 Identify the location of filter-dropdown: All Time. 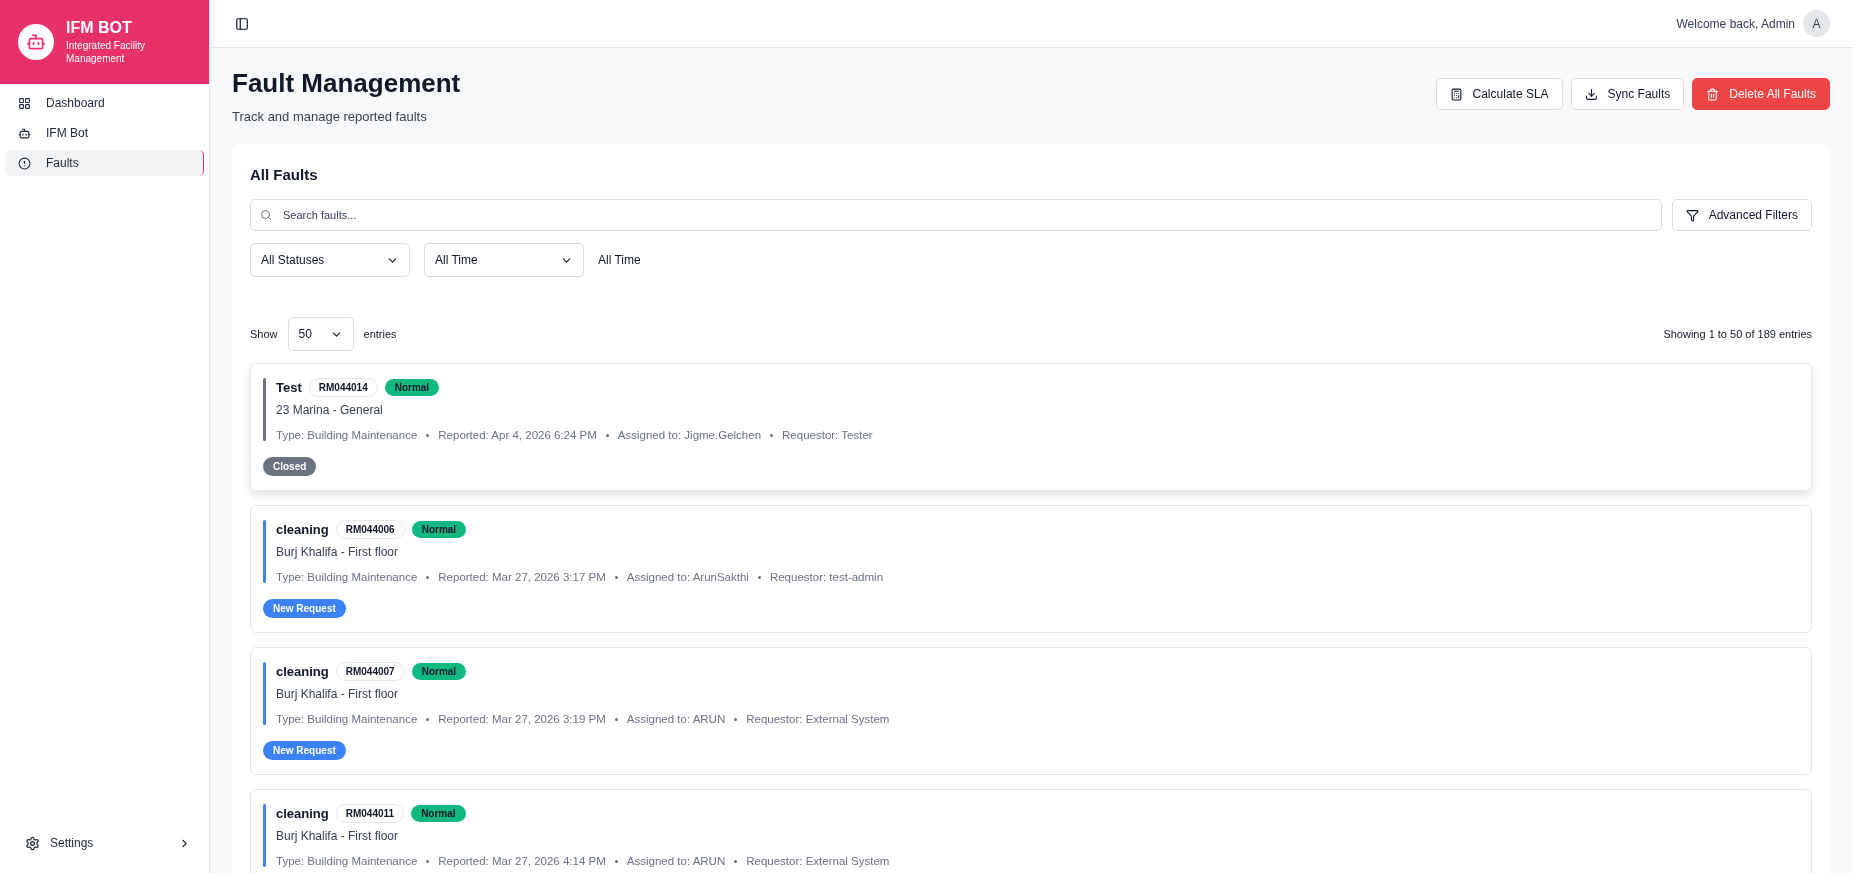
(504, 260).